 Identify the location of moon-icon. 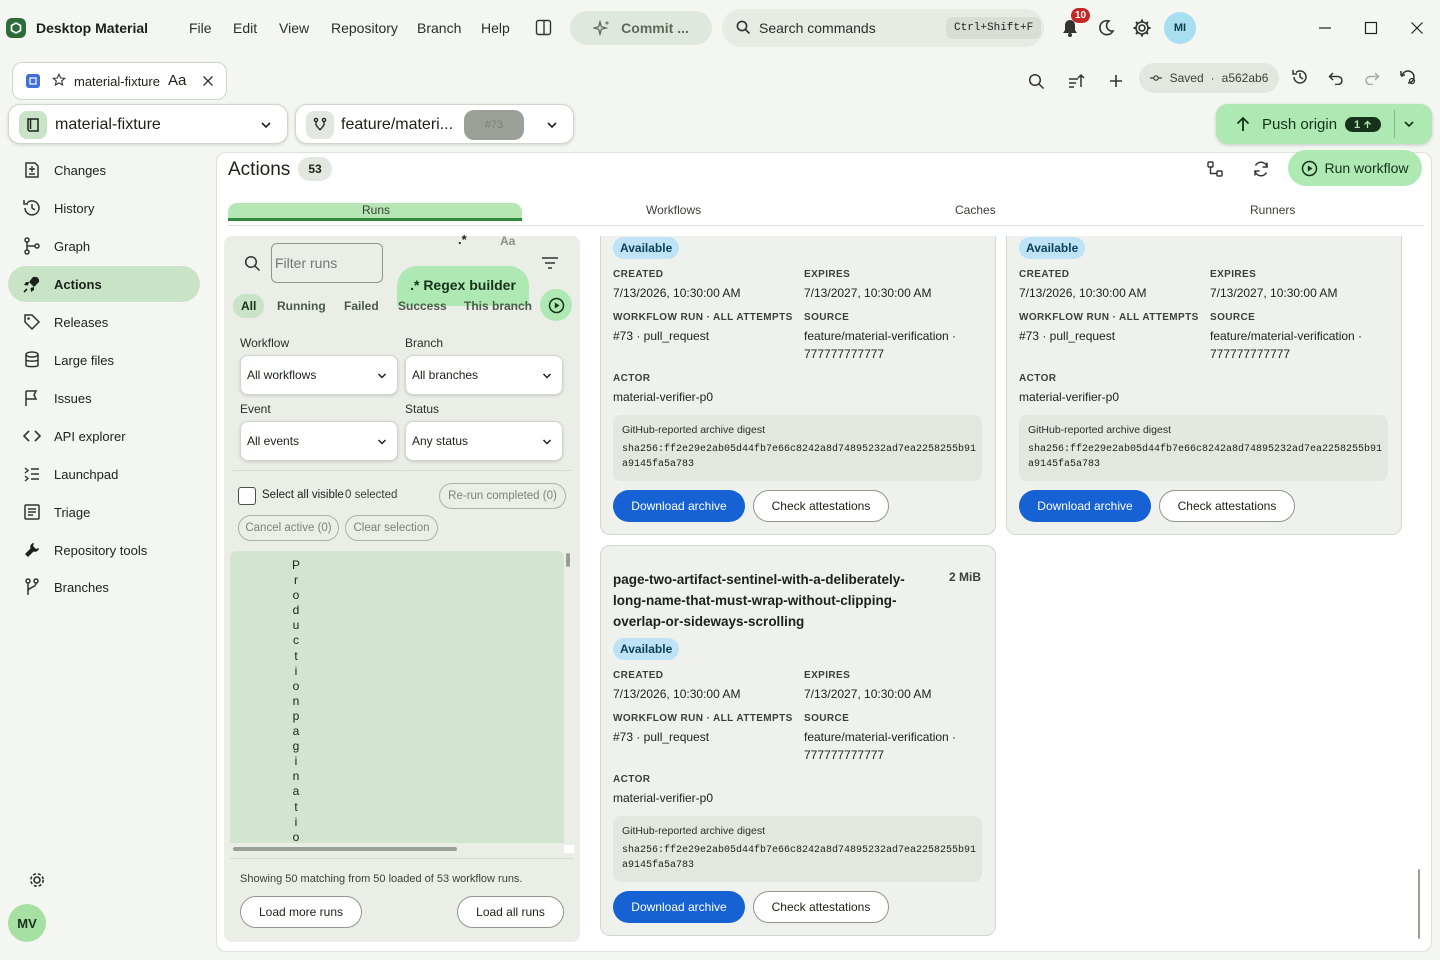
(1106, 28).